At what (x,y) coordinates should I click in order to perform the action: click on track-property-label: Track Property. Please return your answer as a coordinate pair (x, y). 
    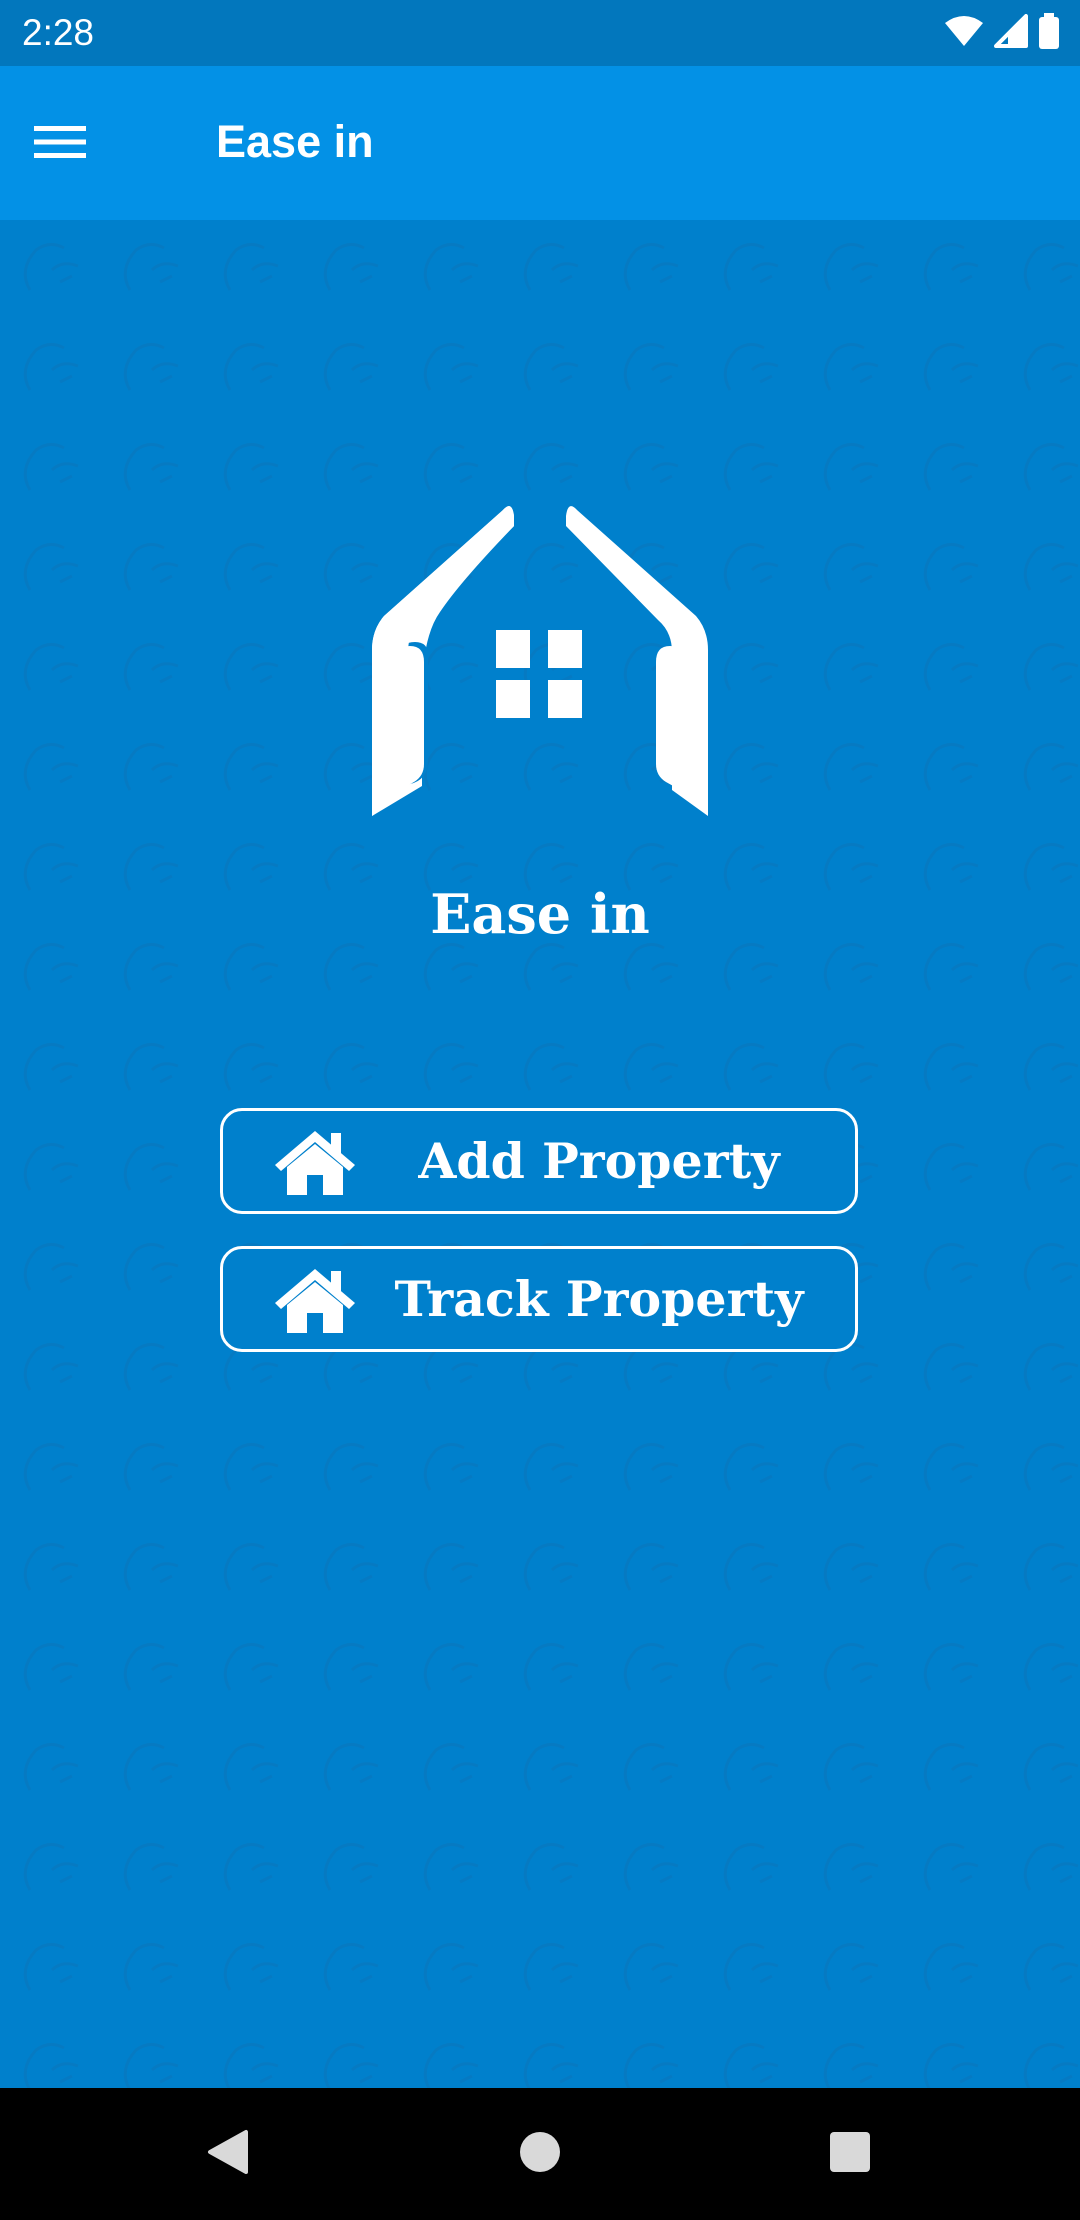
    Looking at the image, I should click on (599, 1299).